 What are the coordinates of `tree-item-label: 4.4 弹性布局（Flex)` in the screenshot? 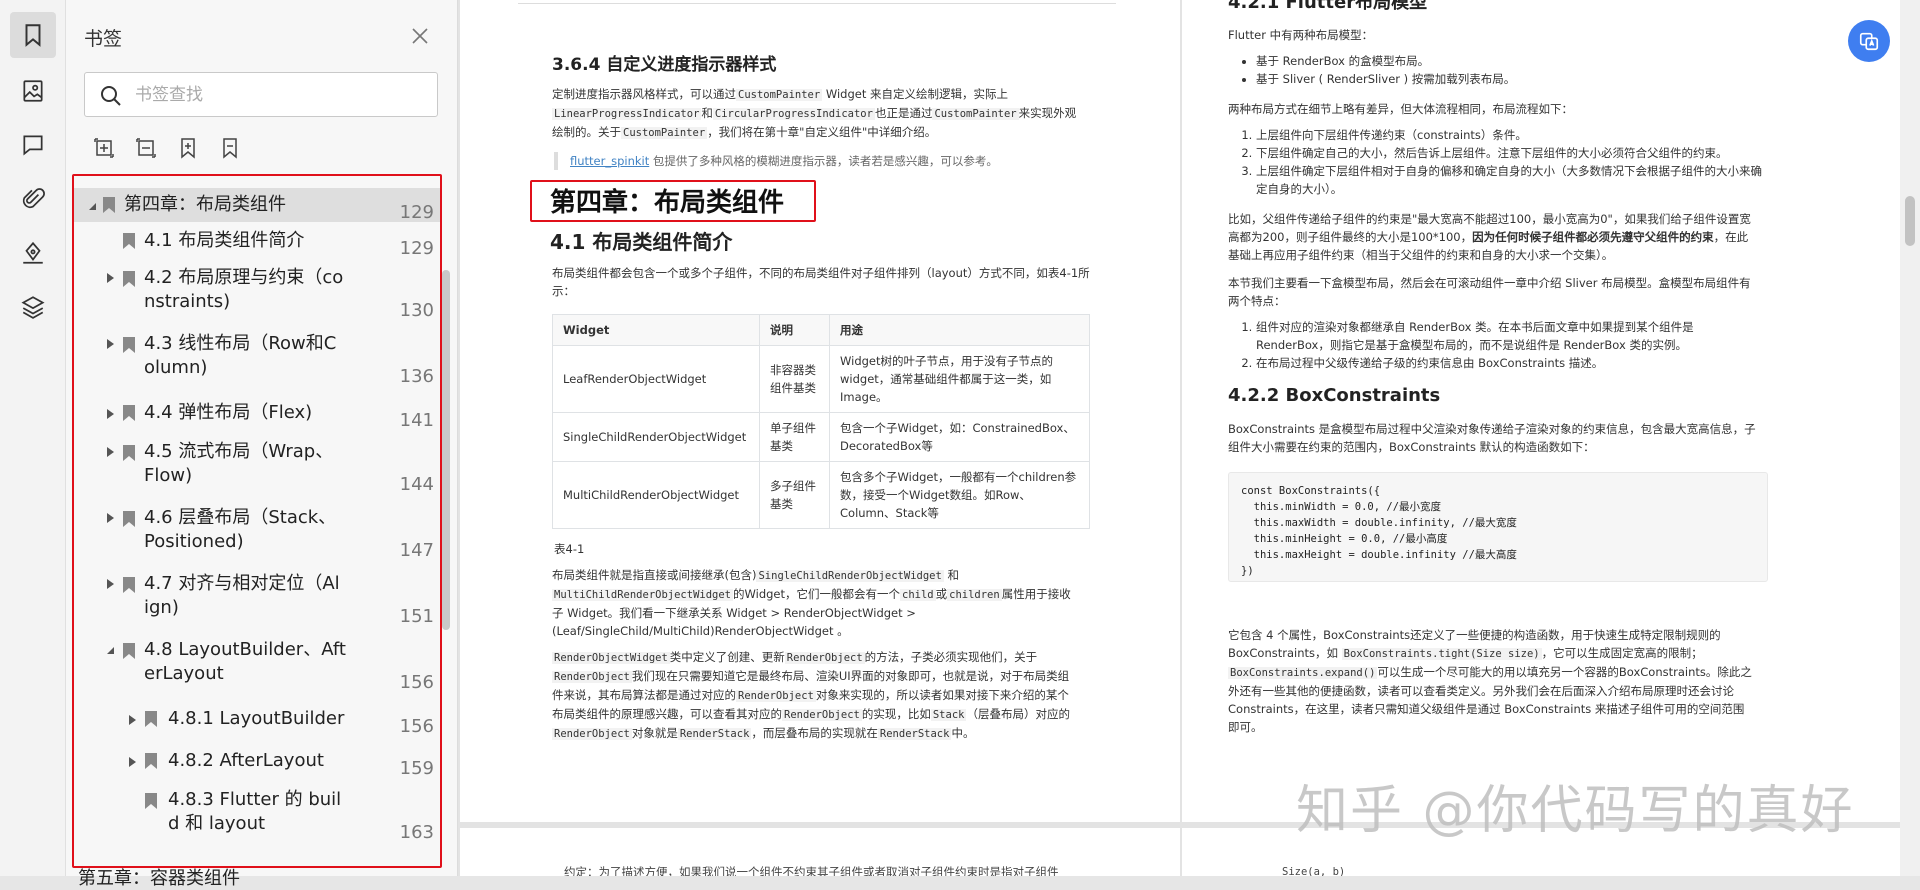 It's located at (228, 412).